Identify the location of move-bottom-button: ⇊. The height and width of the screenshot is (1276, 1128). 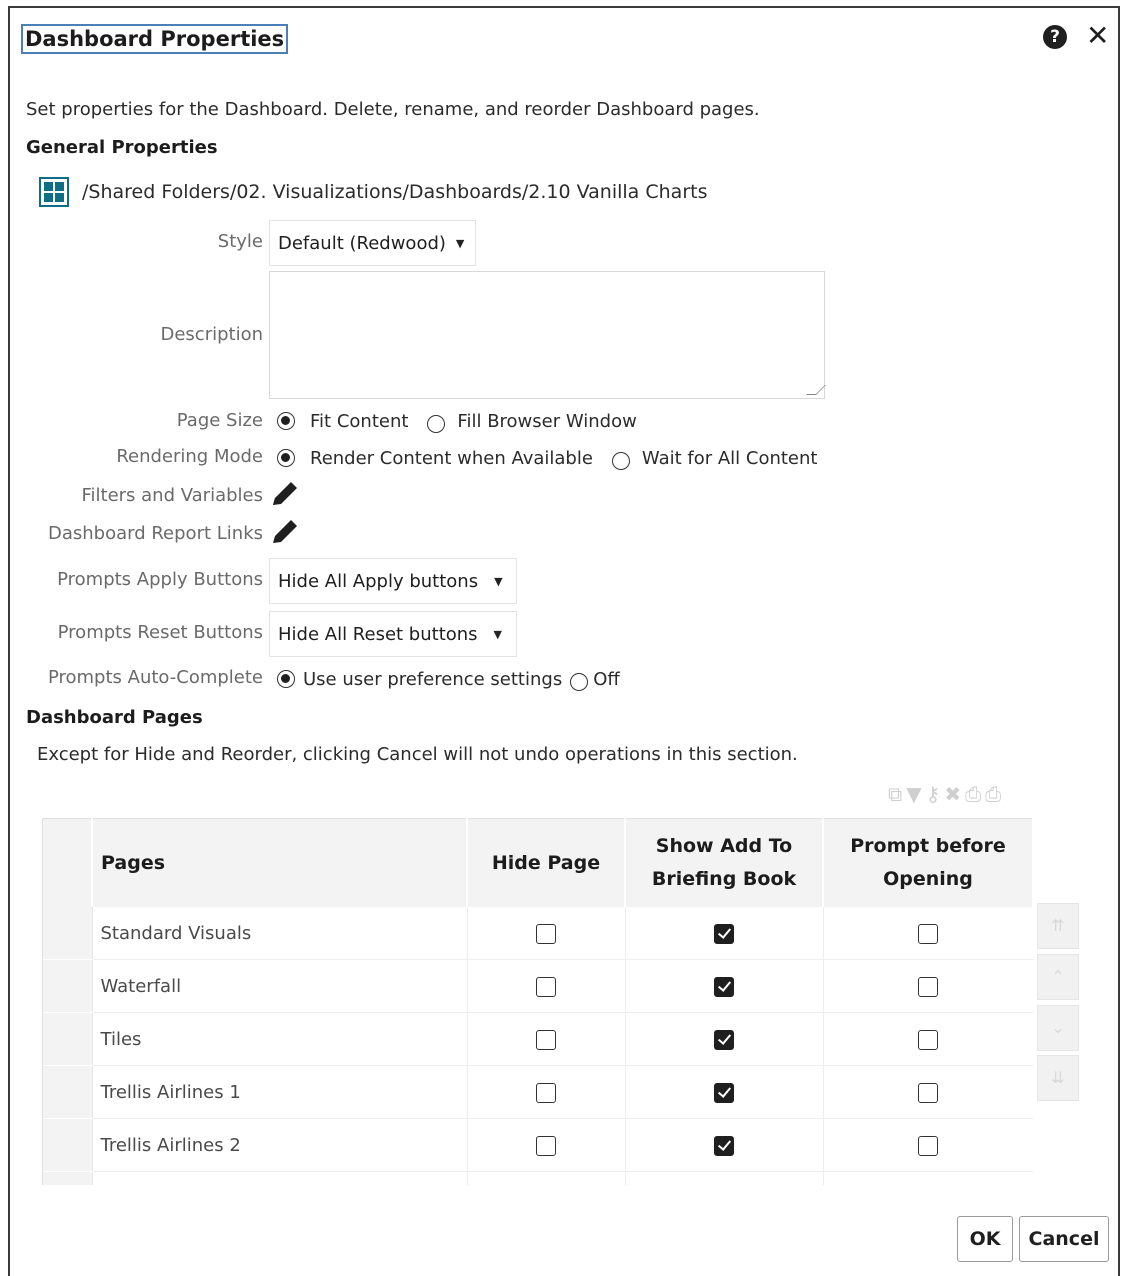
(1058, 1078).